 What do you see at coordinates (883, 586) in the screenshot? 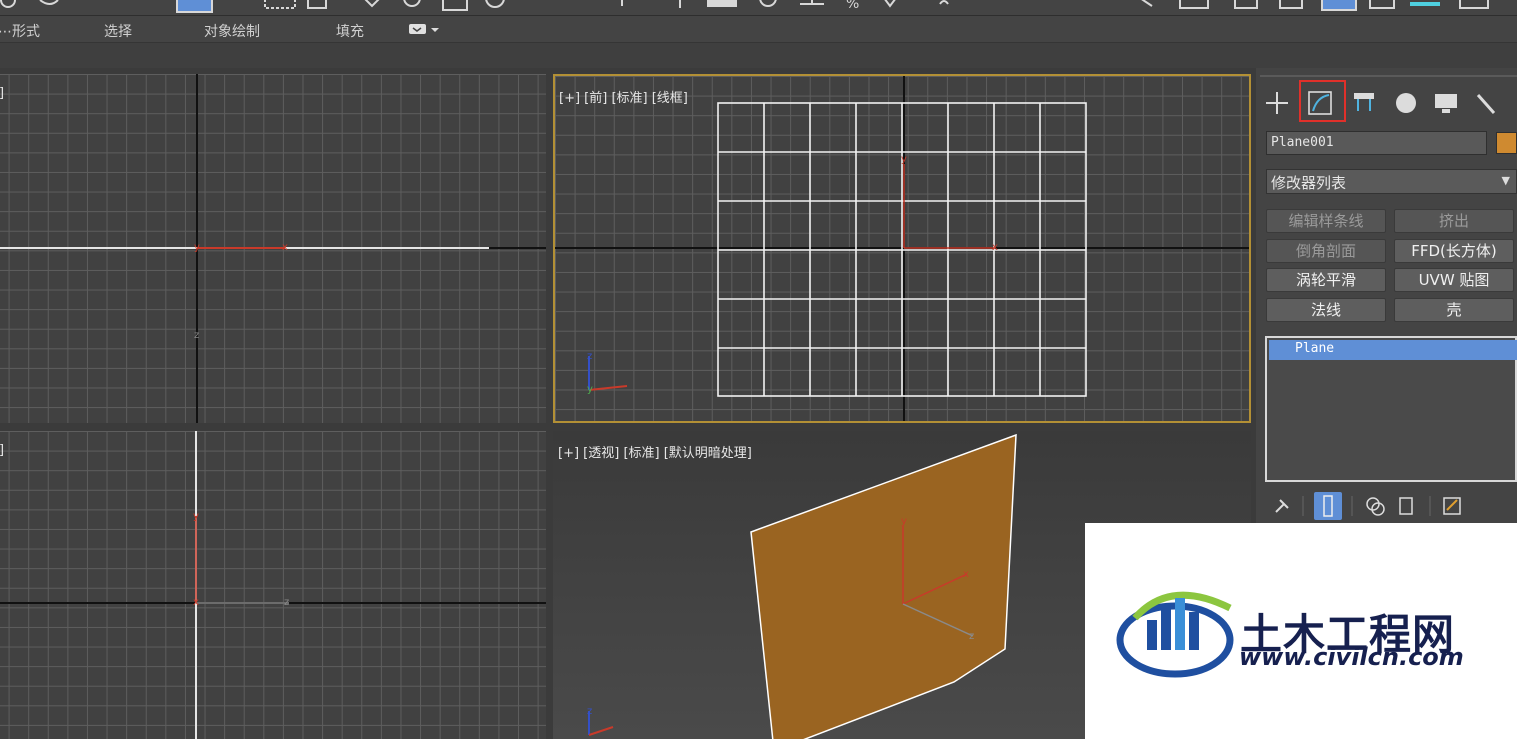
I see `plane-object` at bounding box center [883, 586].